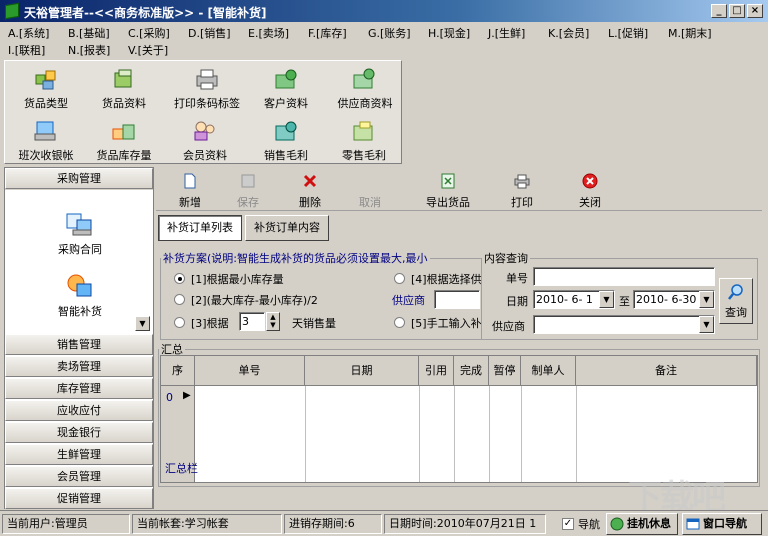  What do you see at coordinates (149, 33) in the screenshot?
I see `menu-purchase: C.[采购]` at bounding box center [149, 33].